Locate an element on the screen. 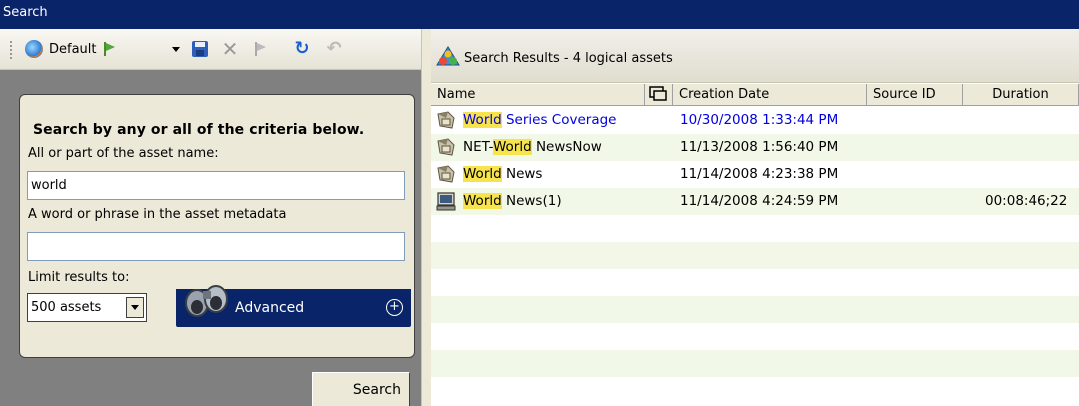 The width and height of the screenshot is (1079, 406). preset-label: Default is located at coordinates (73, 49).